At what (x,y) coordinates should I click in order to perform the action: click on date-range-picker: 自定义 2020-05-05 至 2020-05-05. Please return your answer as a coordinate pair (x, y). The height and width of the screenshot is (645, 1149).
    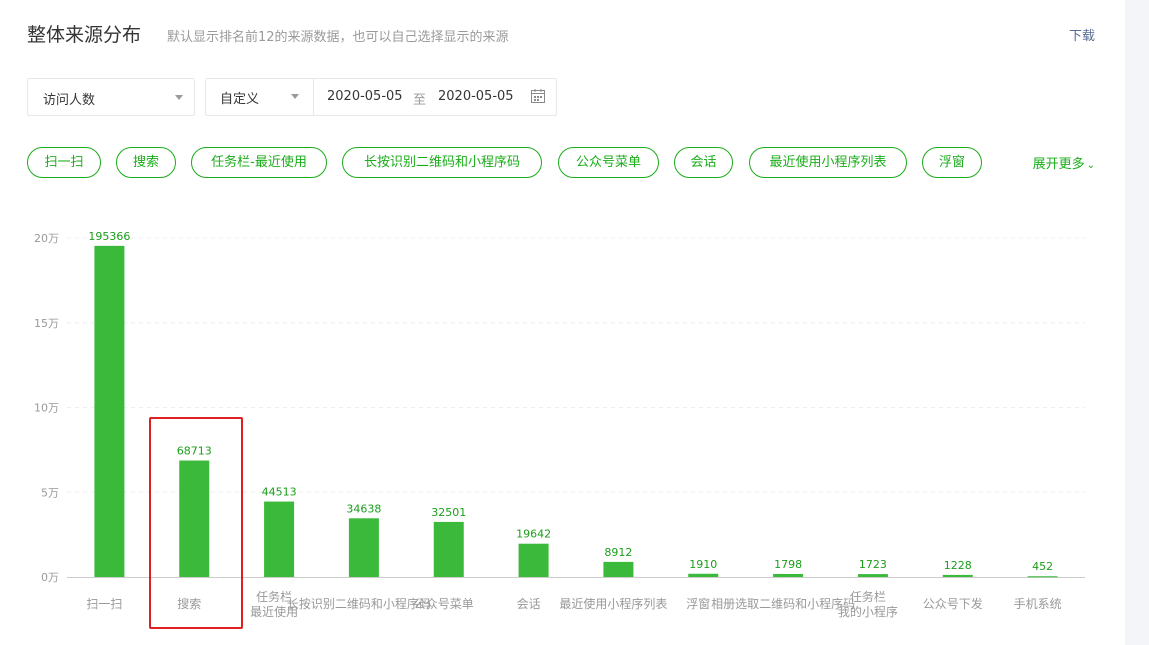
    Looking at the image, I should click on (381, 97).